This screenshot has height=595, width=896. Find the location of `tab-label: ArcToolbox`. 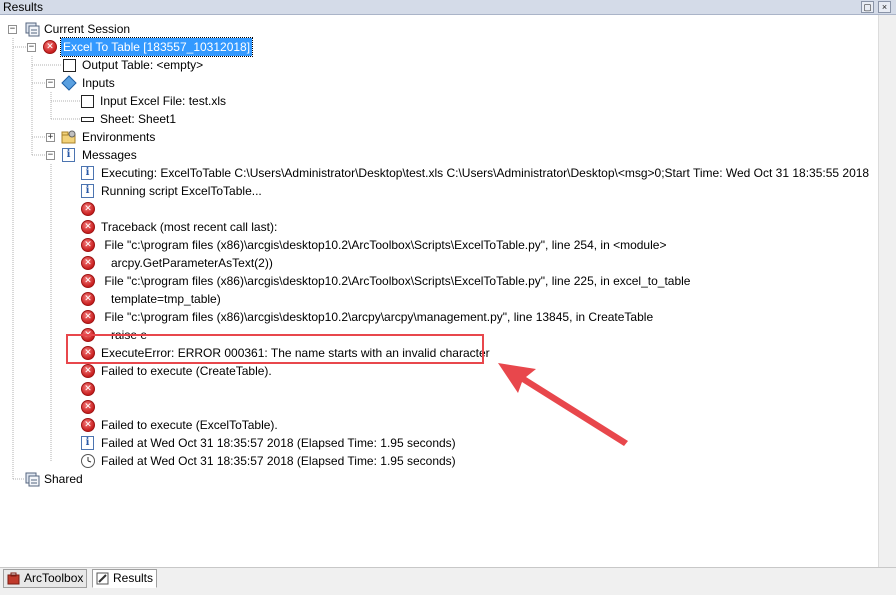

tab-label: ArcToolbox is located at coordinates (54, 578).